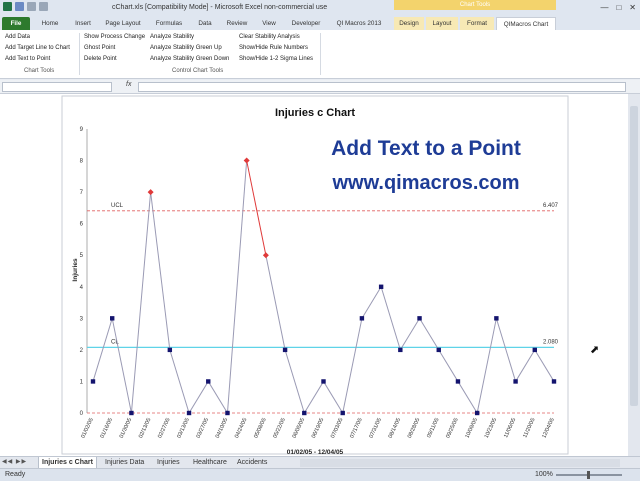  What do you see at coordinates (83, 23) in the screenshot?
I see `tab-insert: Insert` at bounding box center [83, 23].